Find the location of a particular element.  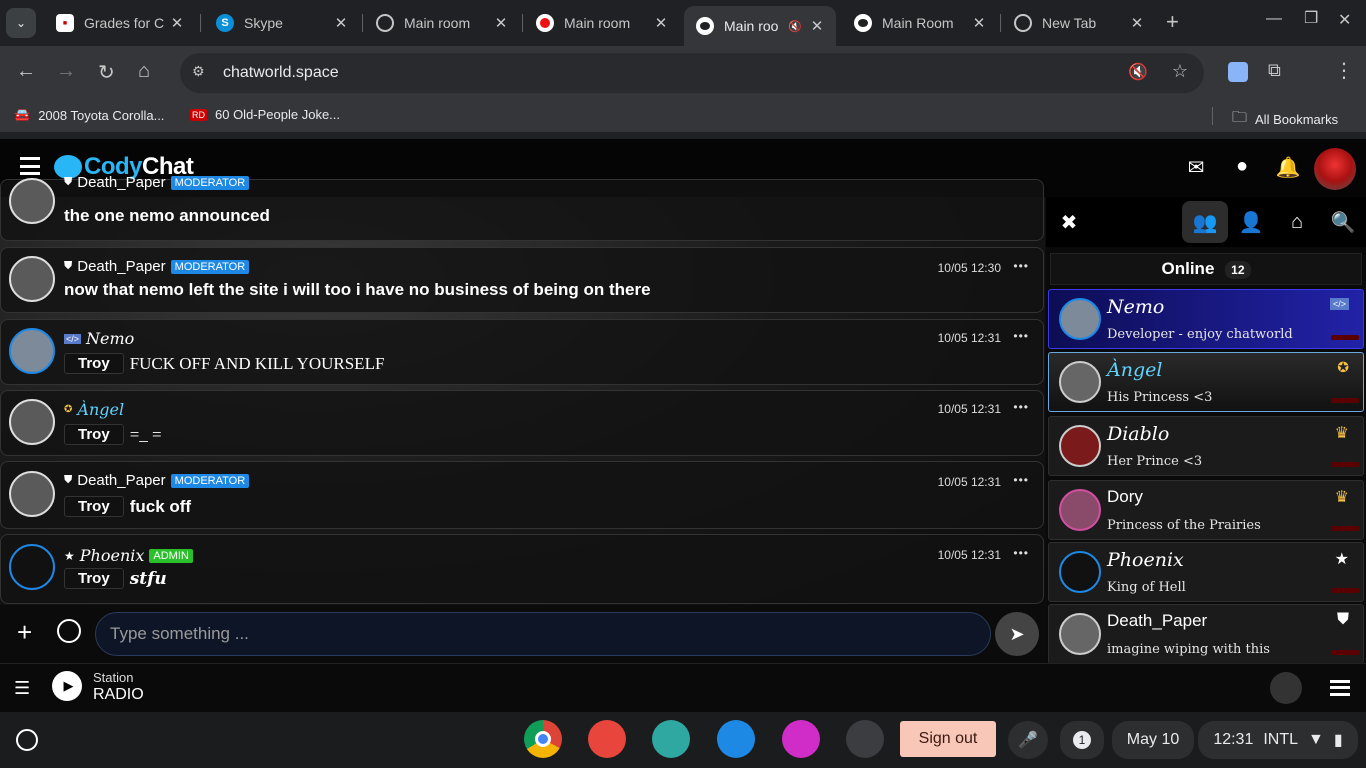

user-list-item: Dory Princess of the Prairies ♛ is located at coordinates (1206, 510).